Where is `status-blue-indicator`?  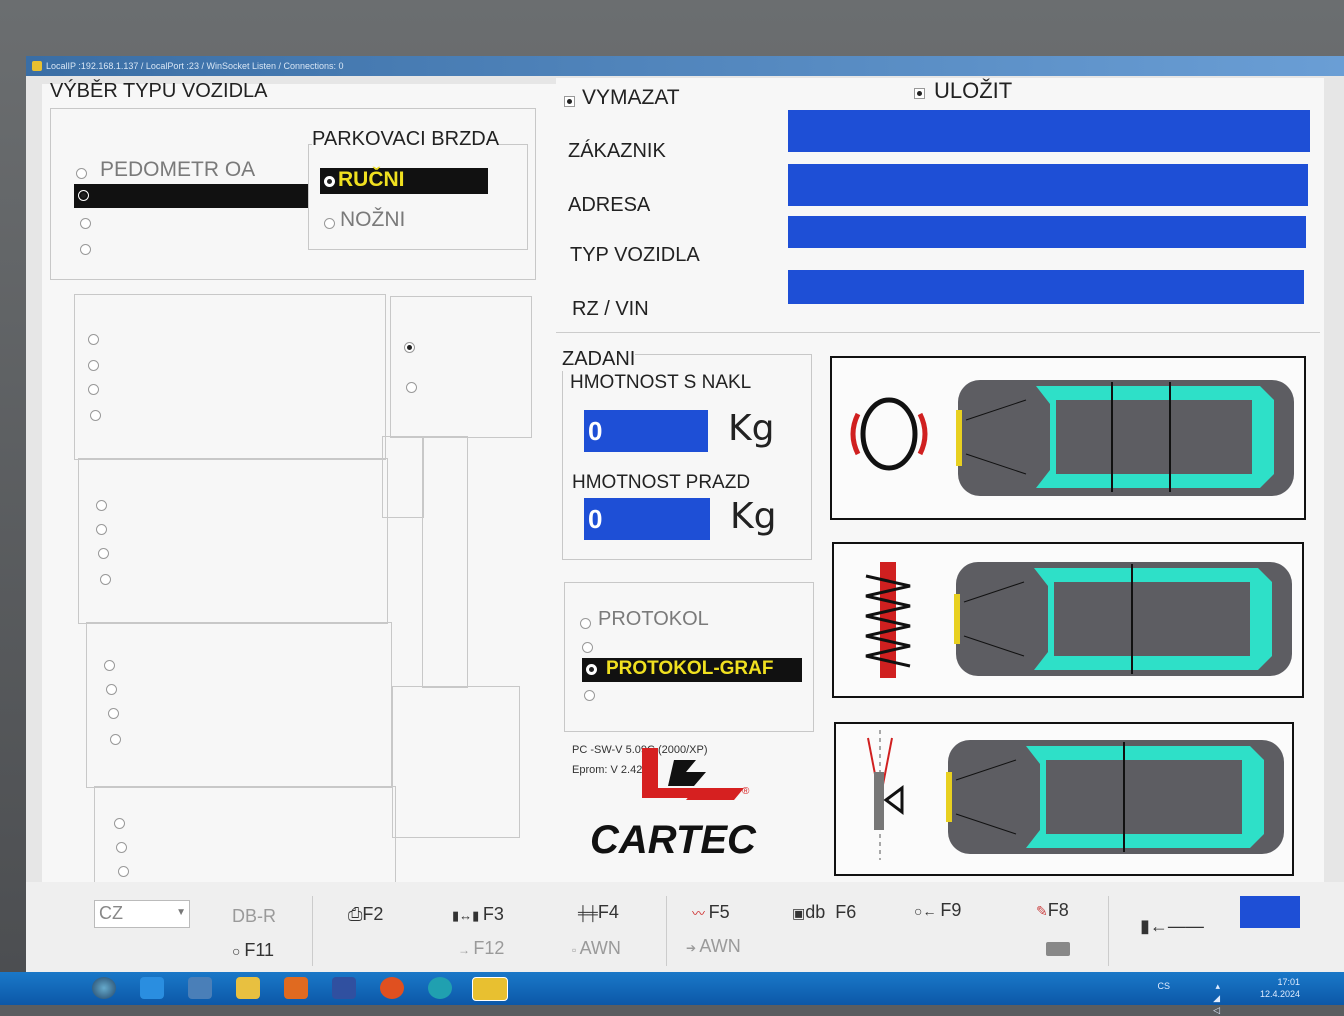 status-blue-indicator is located at coordinates (1270, 912).